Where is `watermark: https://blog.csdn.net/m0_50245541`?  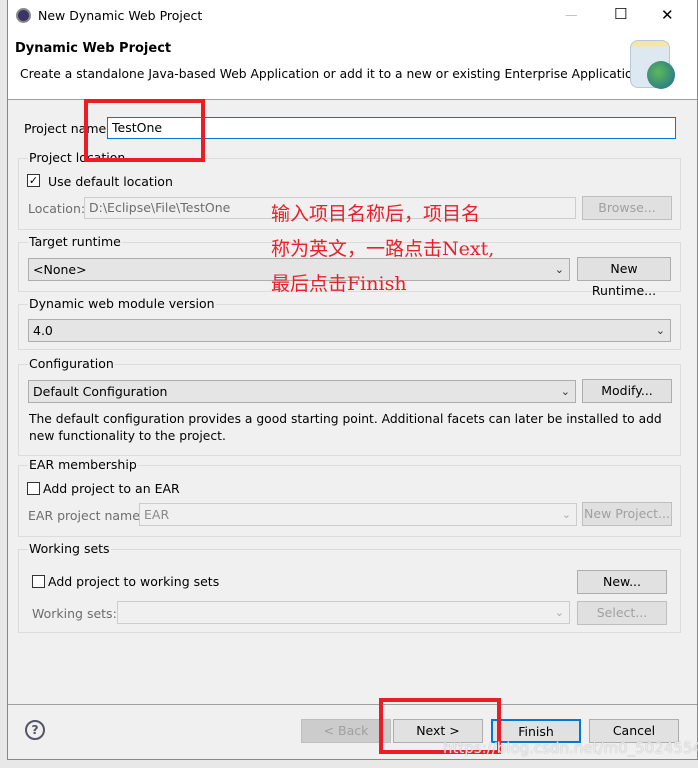 watermark: https://blog.csdn.net/m0_50245541 is located at coordinates (570, 748).